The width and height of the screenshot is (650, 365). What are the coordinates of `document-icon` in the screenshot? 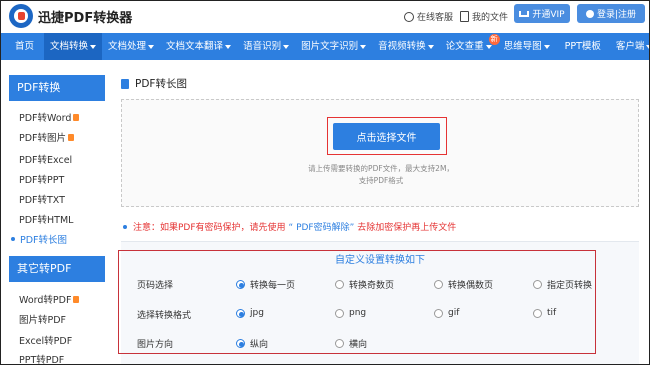 It's located at (125, 83).